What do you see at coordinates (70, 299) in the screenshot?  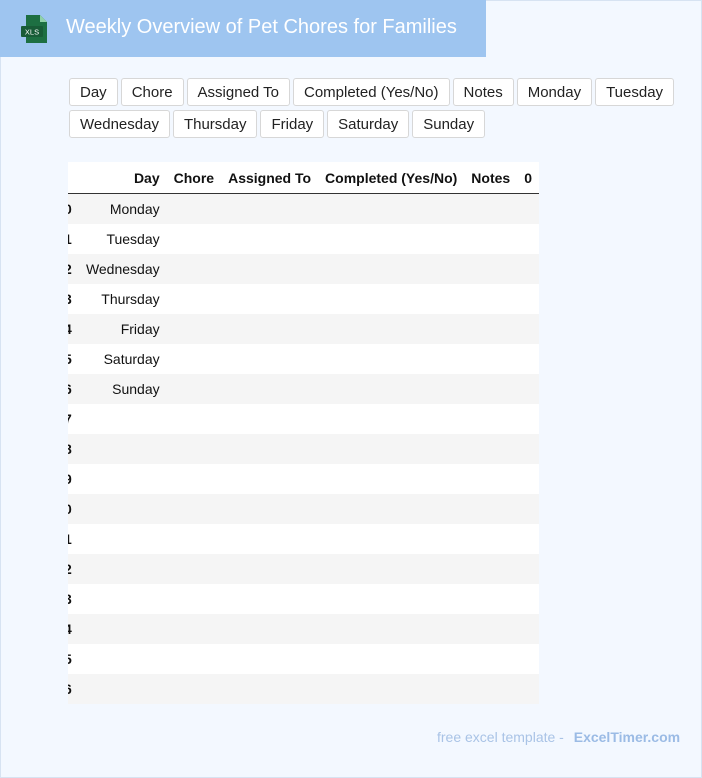 I see `row-index-label: 3` at bounding box center [70, 299].